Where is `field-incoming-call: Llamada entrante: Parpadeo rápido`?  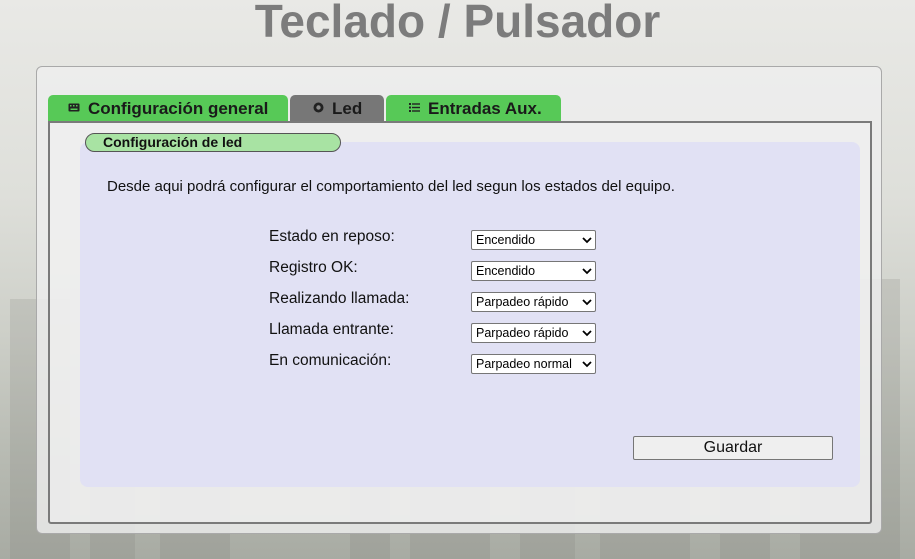
field-incoming-call: Llamada entrante: Parpadeo rápido is located at coordinates (434, 332).